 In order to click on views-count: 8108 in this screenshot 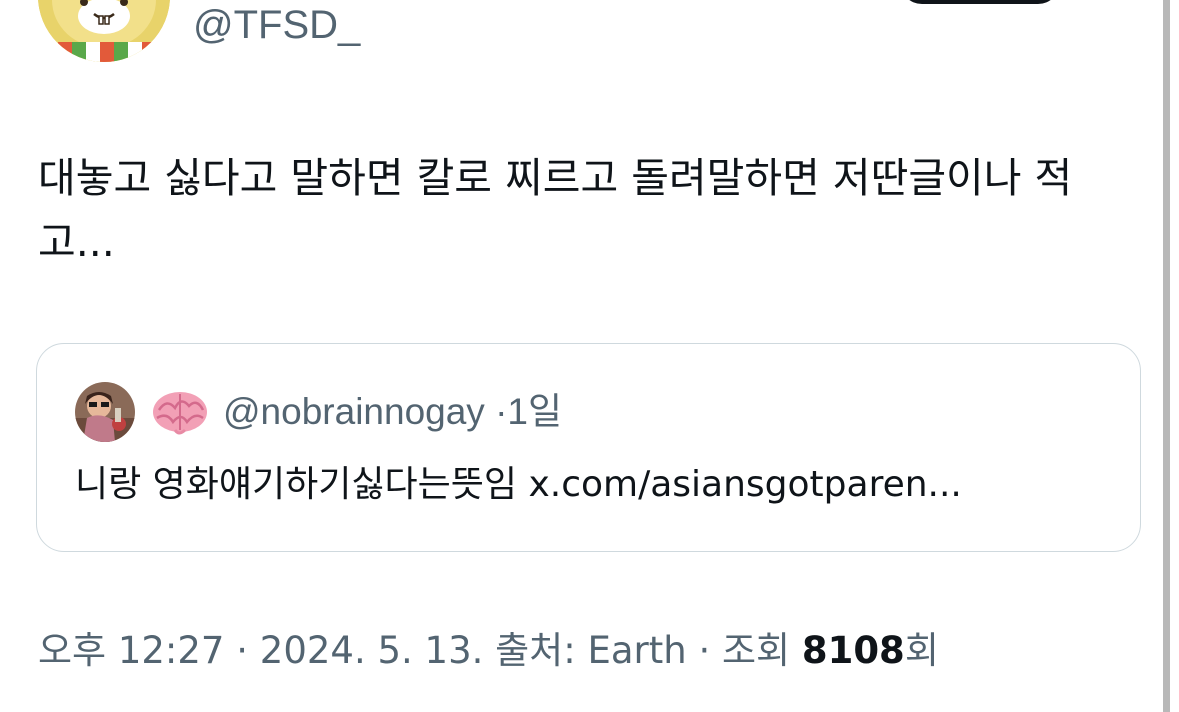, I will do `click(853, 650)`.